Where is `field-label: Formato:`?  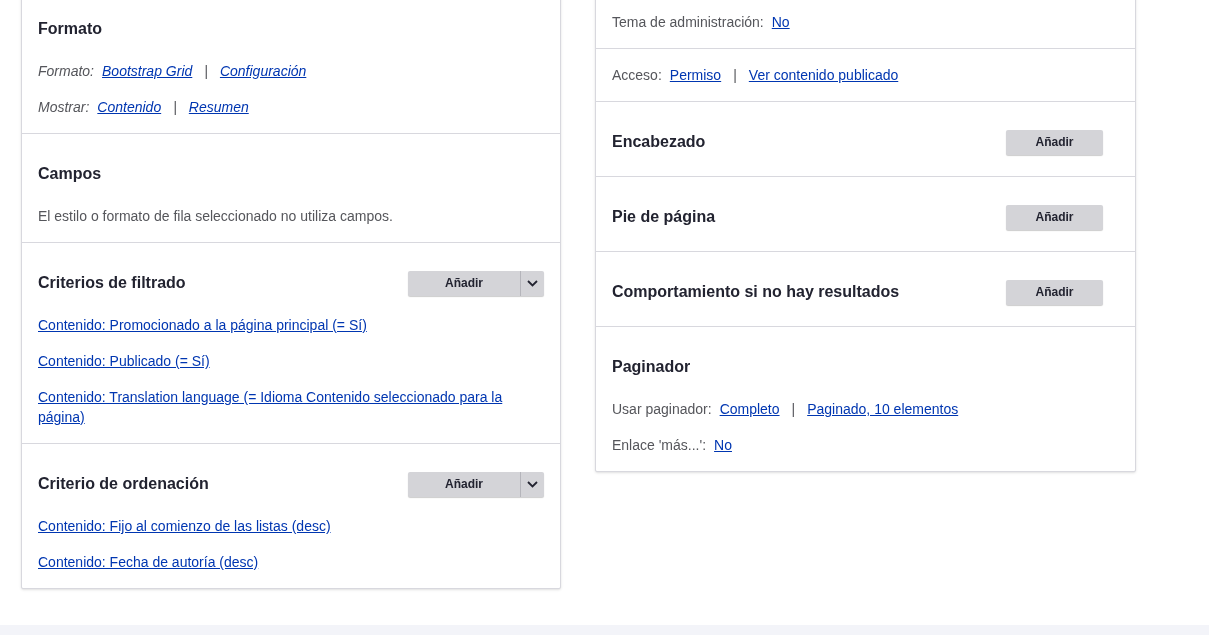
field-label: Formato: is located at coordinates (66, 71).